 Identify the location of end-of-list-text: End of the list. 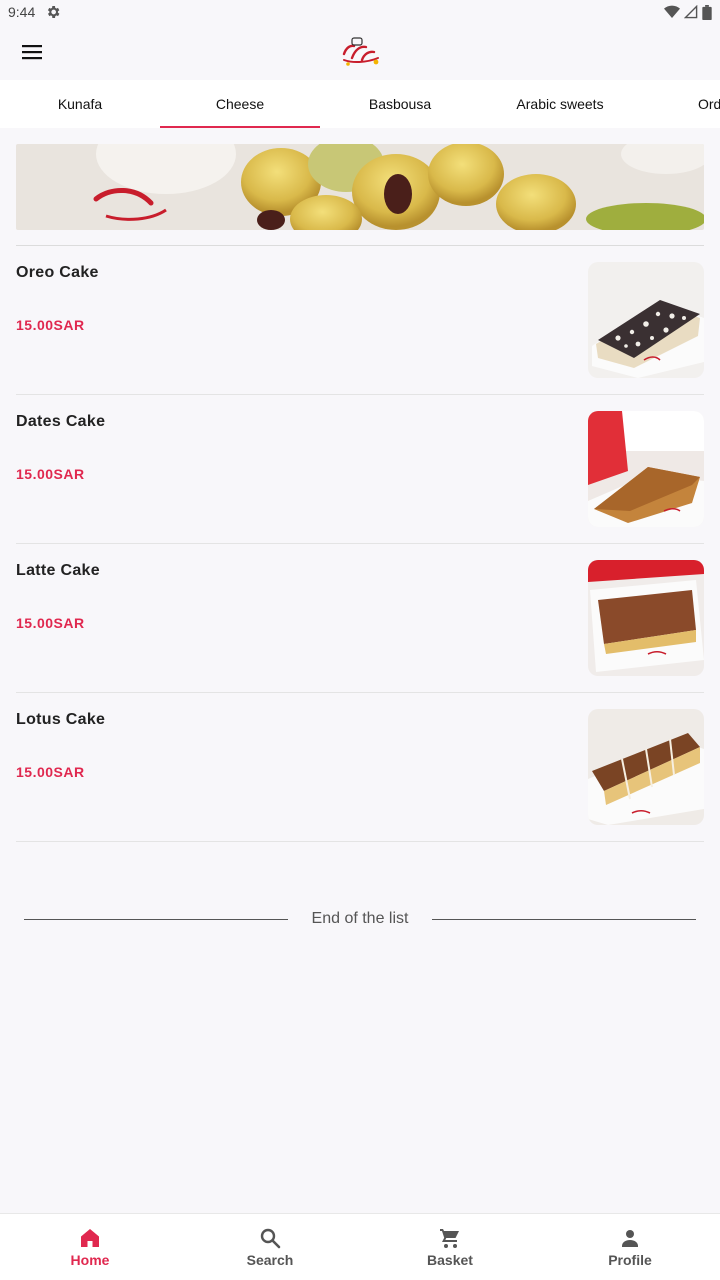
(360, 918).